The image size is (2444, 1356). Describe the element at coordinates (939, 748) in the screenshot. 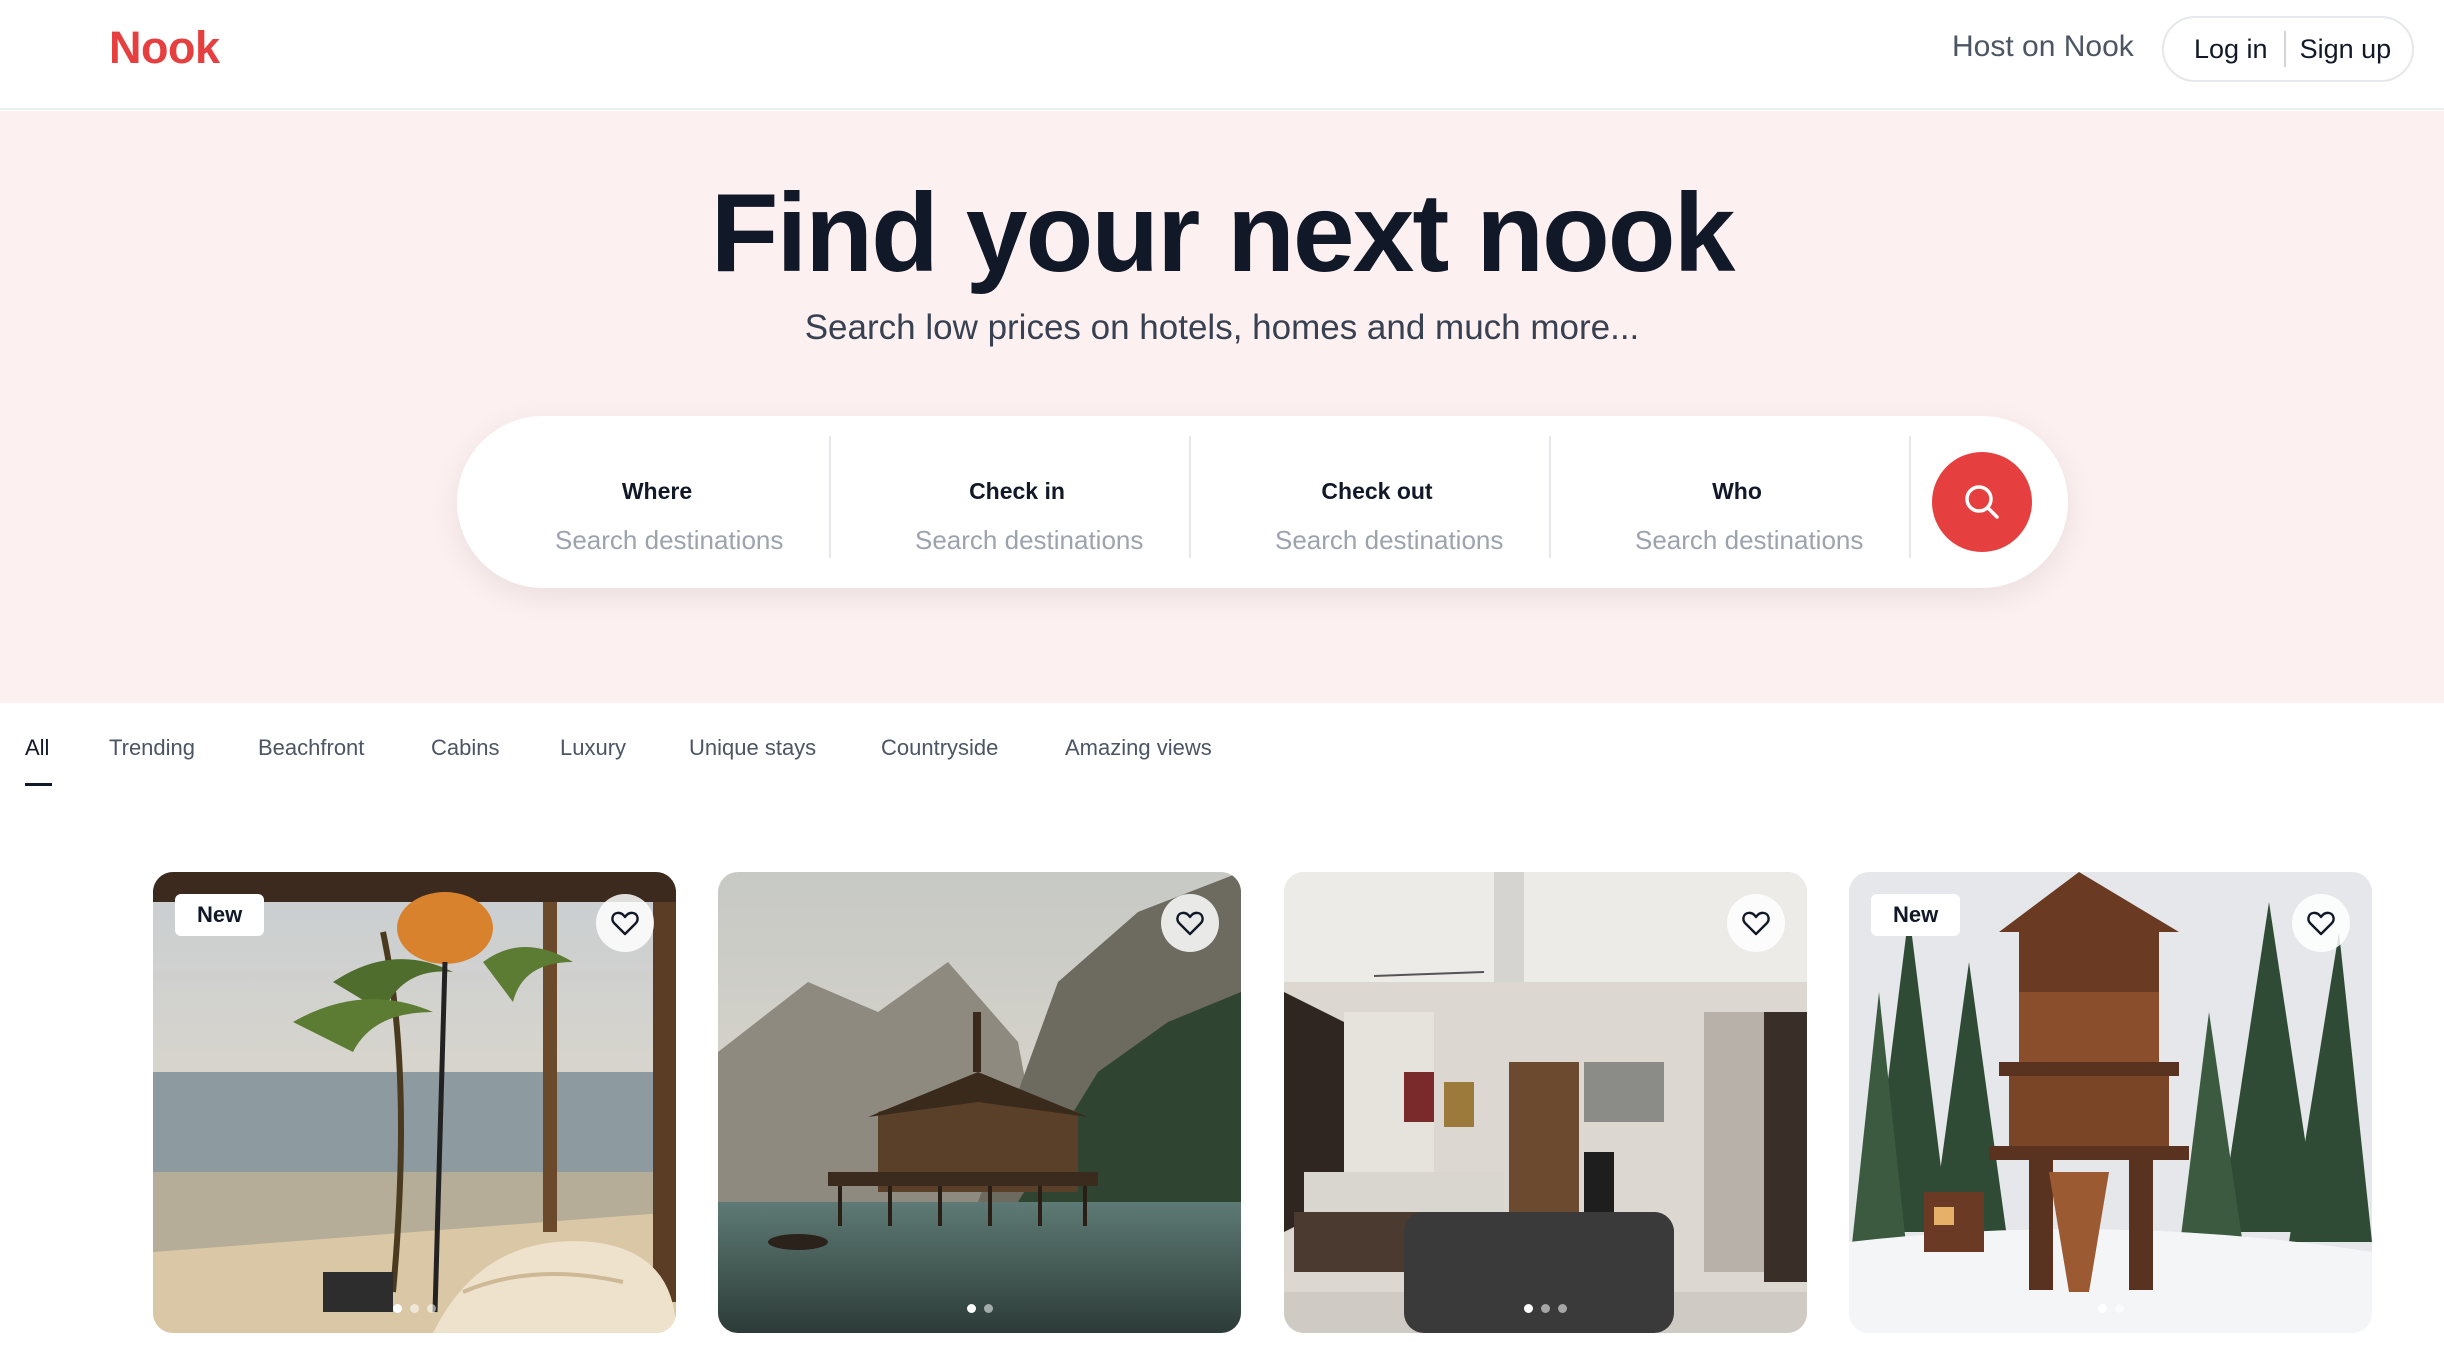

I see `tab-countryside: Countryside` at that location.